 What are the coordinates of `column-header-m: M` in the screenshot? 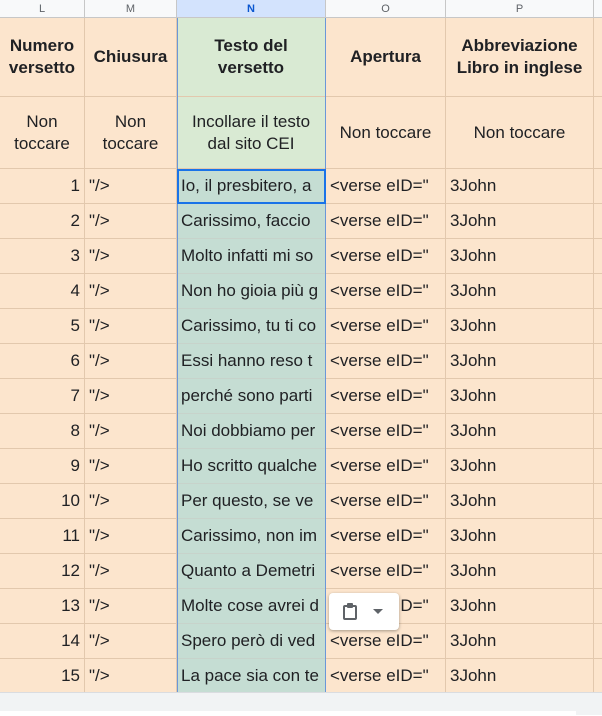 It's located at (131, 9).